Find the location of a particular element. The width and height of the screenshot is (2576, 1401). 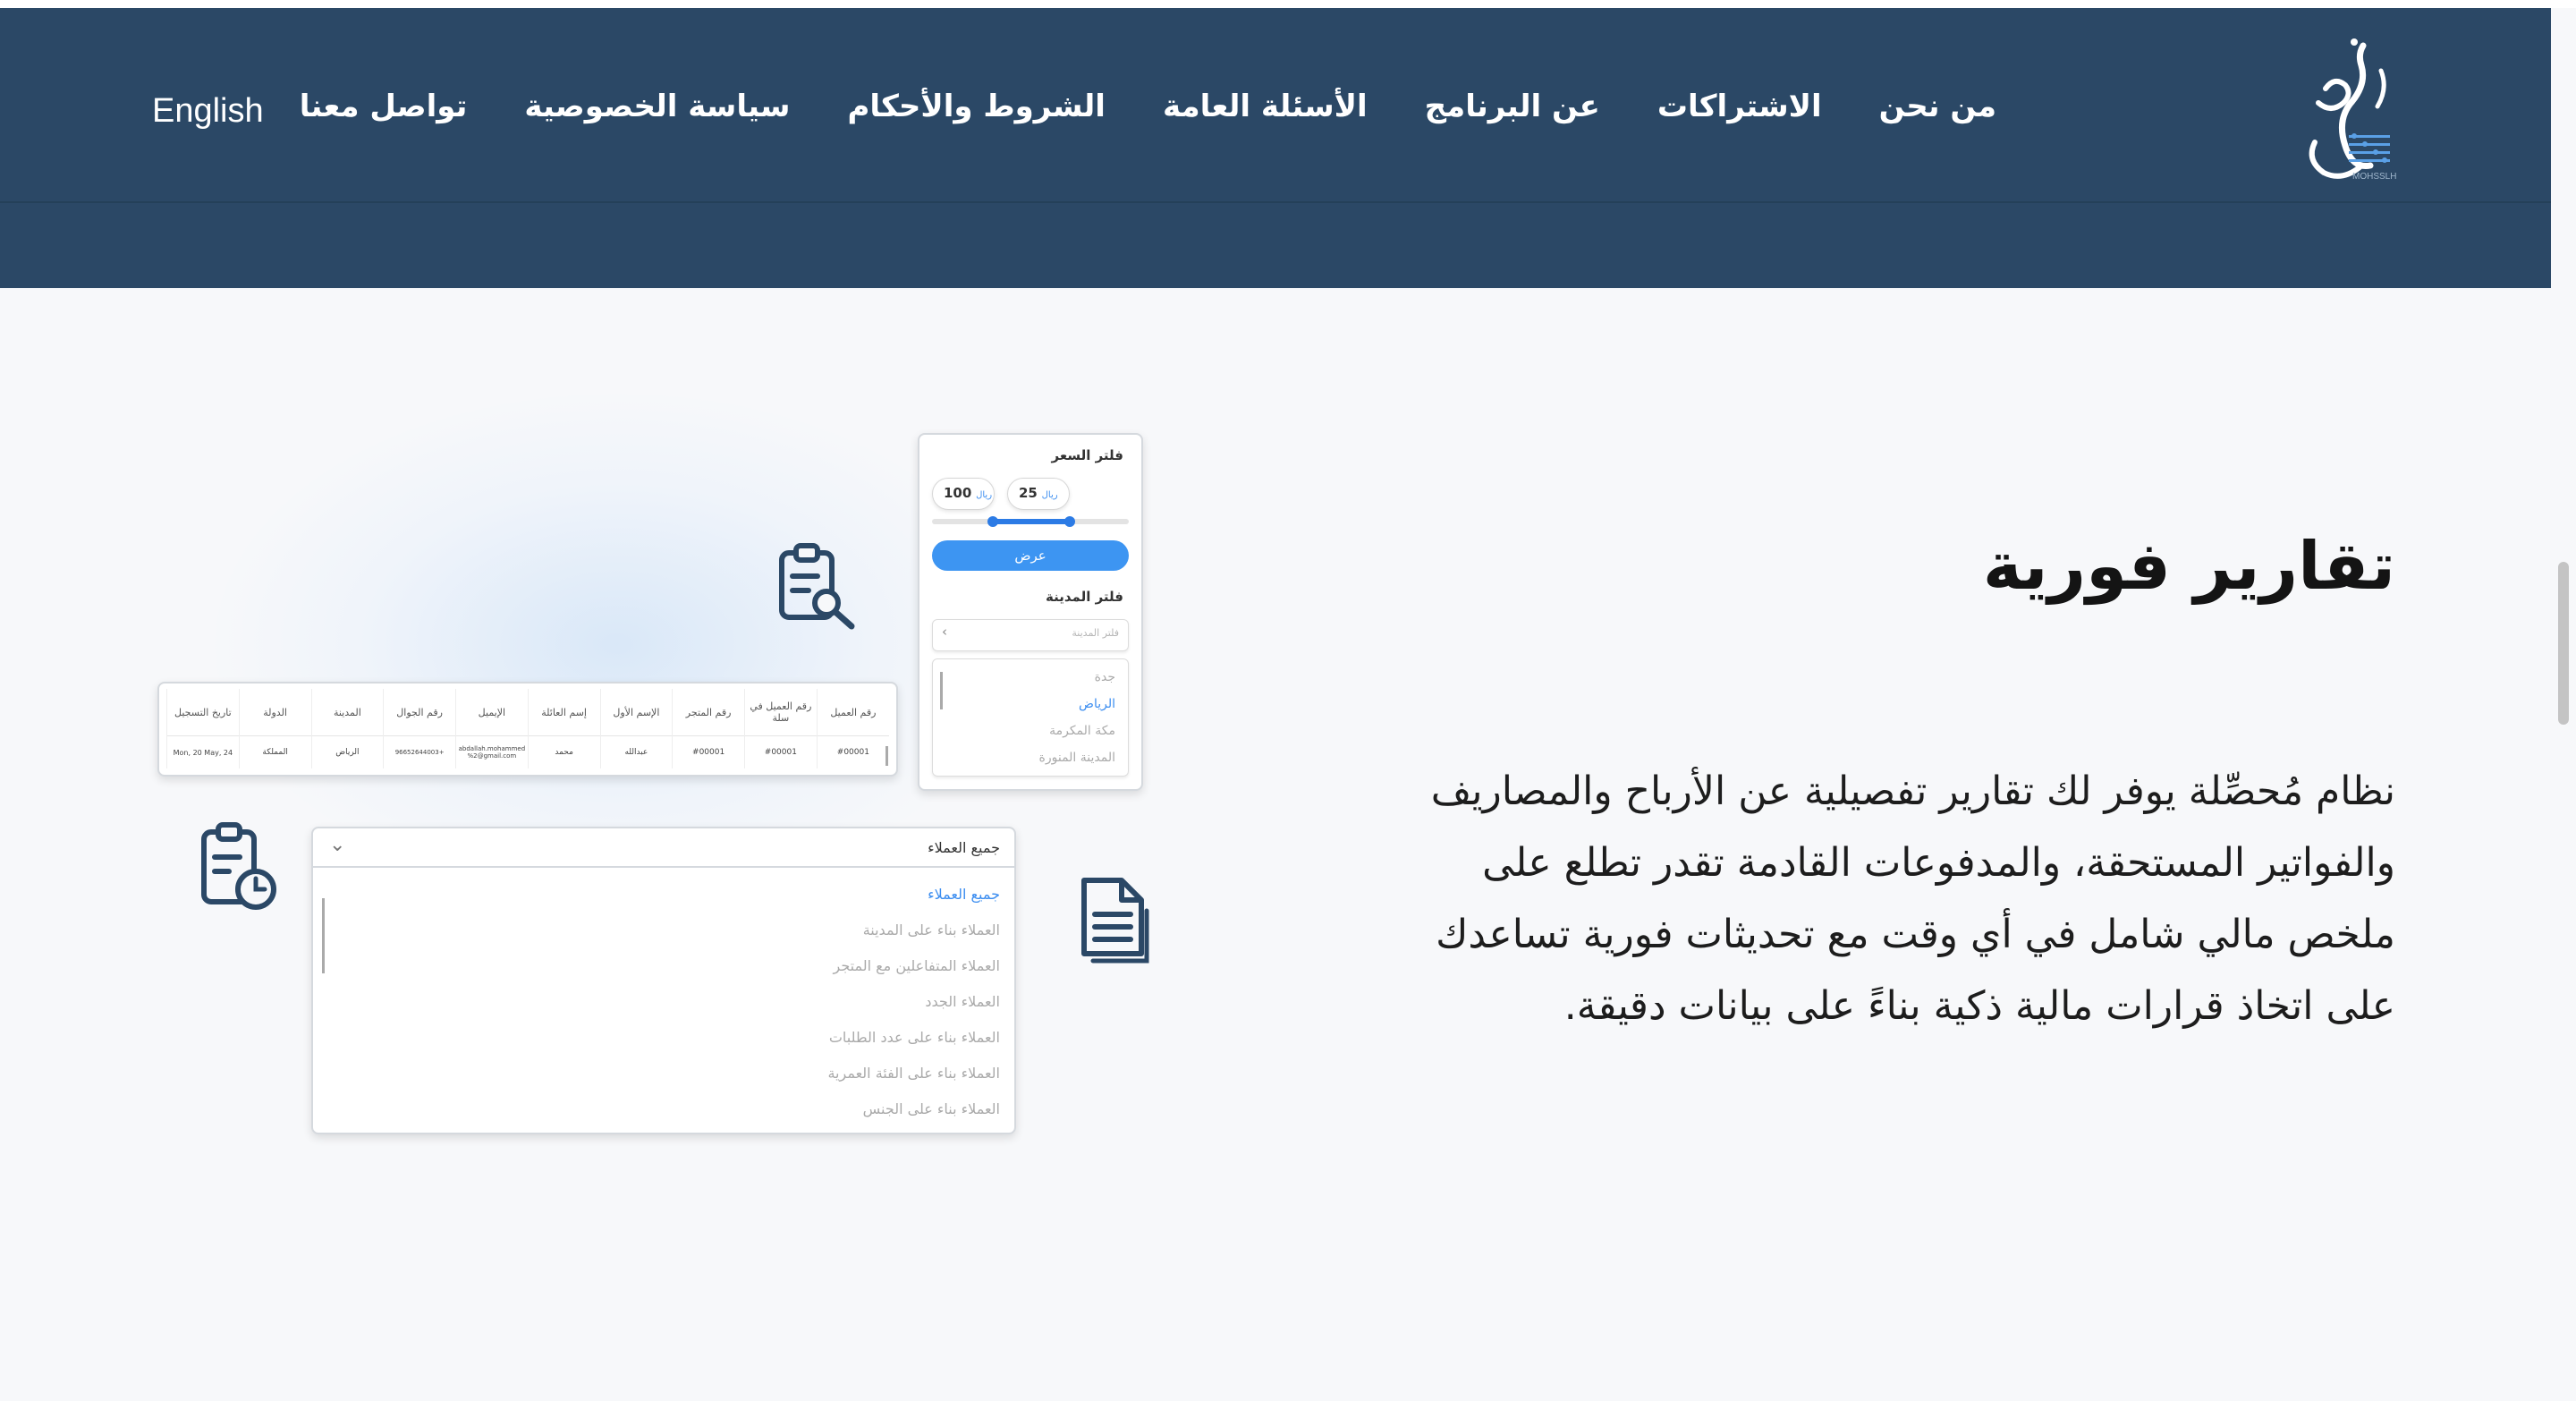

nav-privacy: سياسة الخصوصية is located at coordinates (657, 106).